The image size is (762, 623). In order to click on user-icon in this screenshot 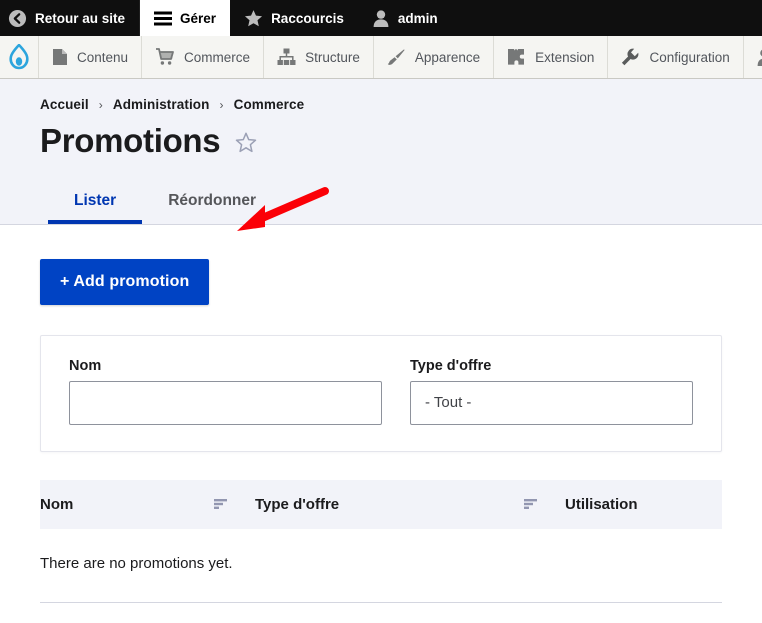, I will do `click(381, 18)`.